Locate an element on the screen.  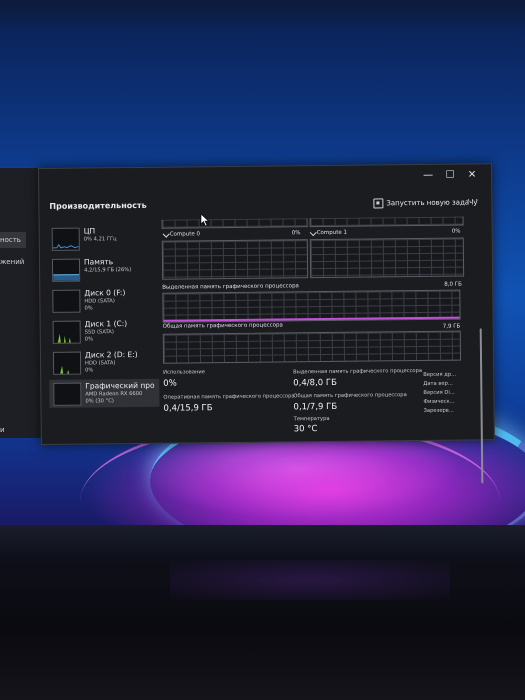
dedicated-stat-value: 0,4/8,0 ГБ is located at coordinates (315, 383).